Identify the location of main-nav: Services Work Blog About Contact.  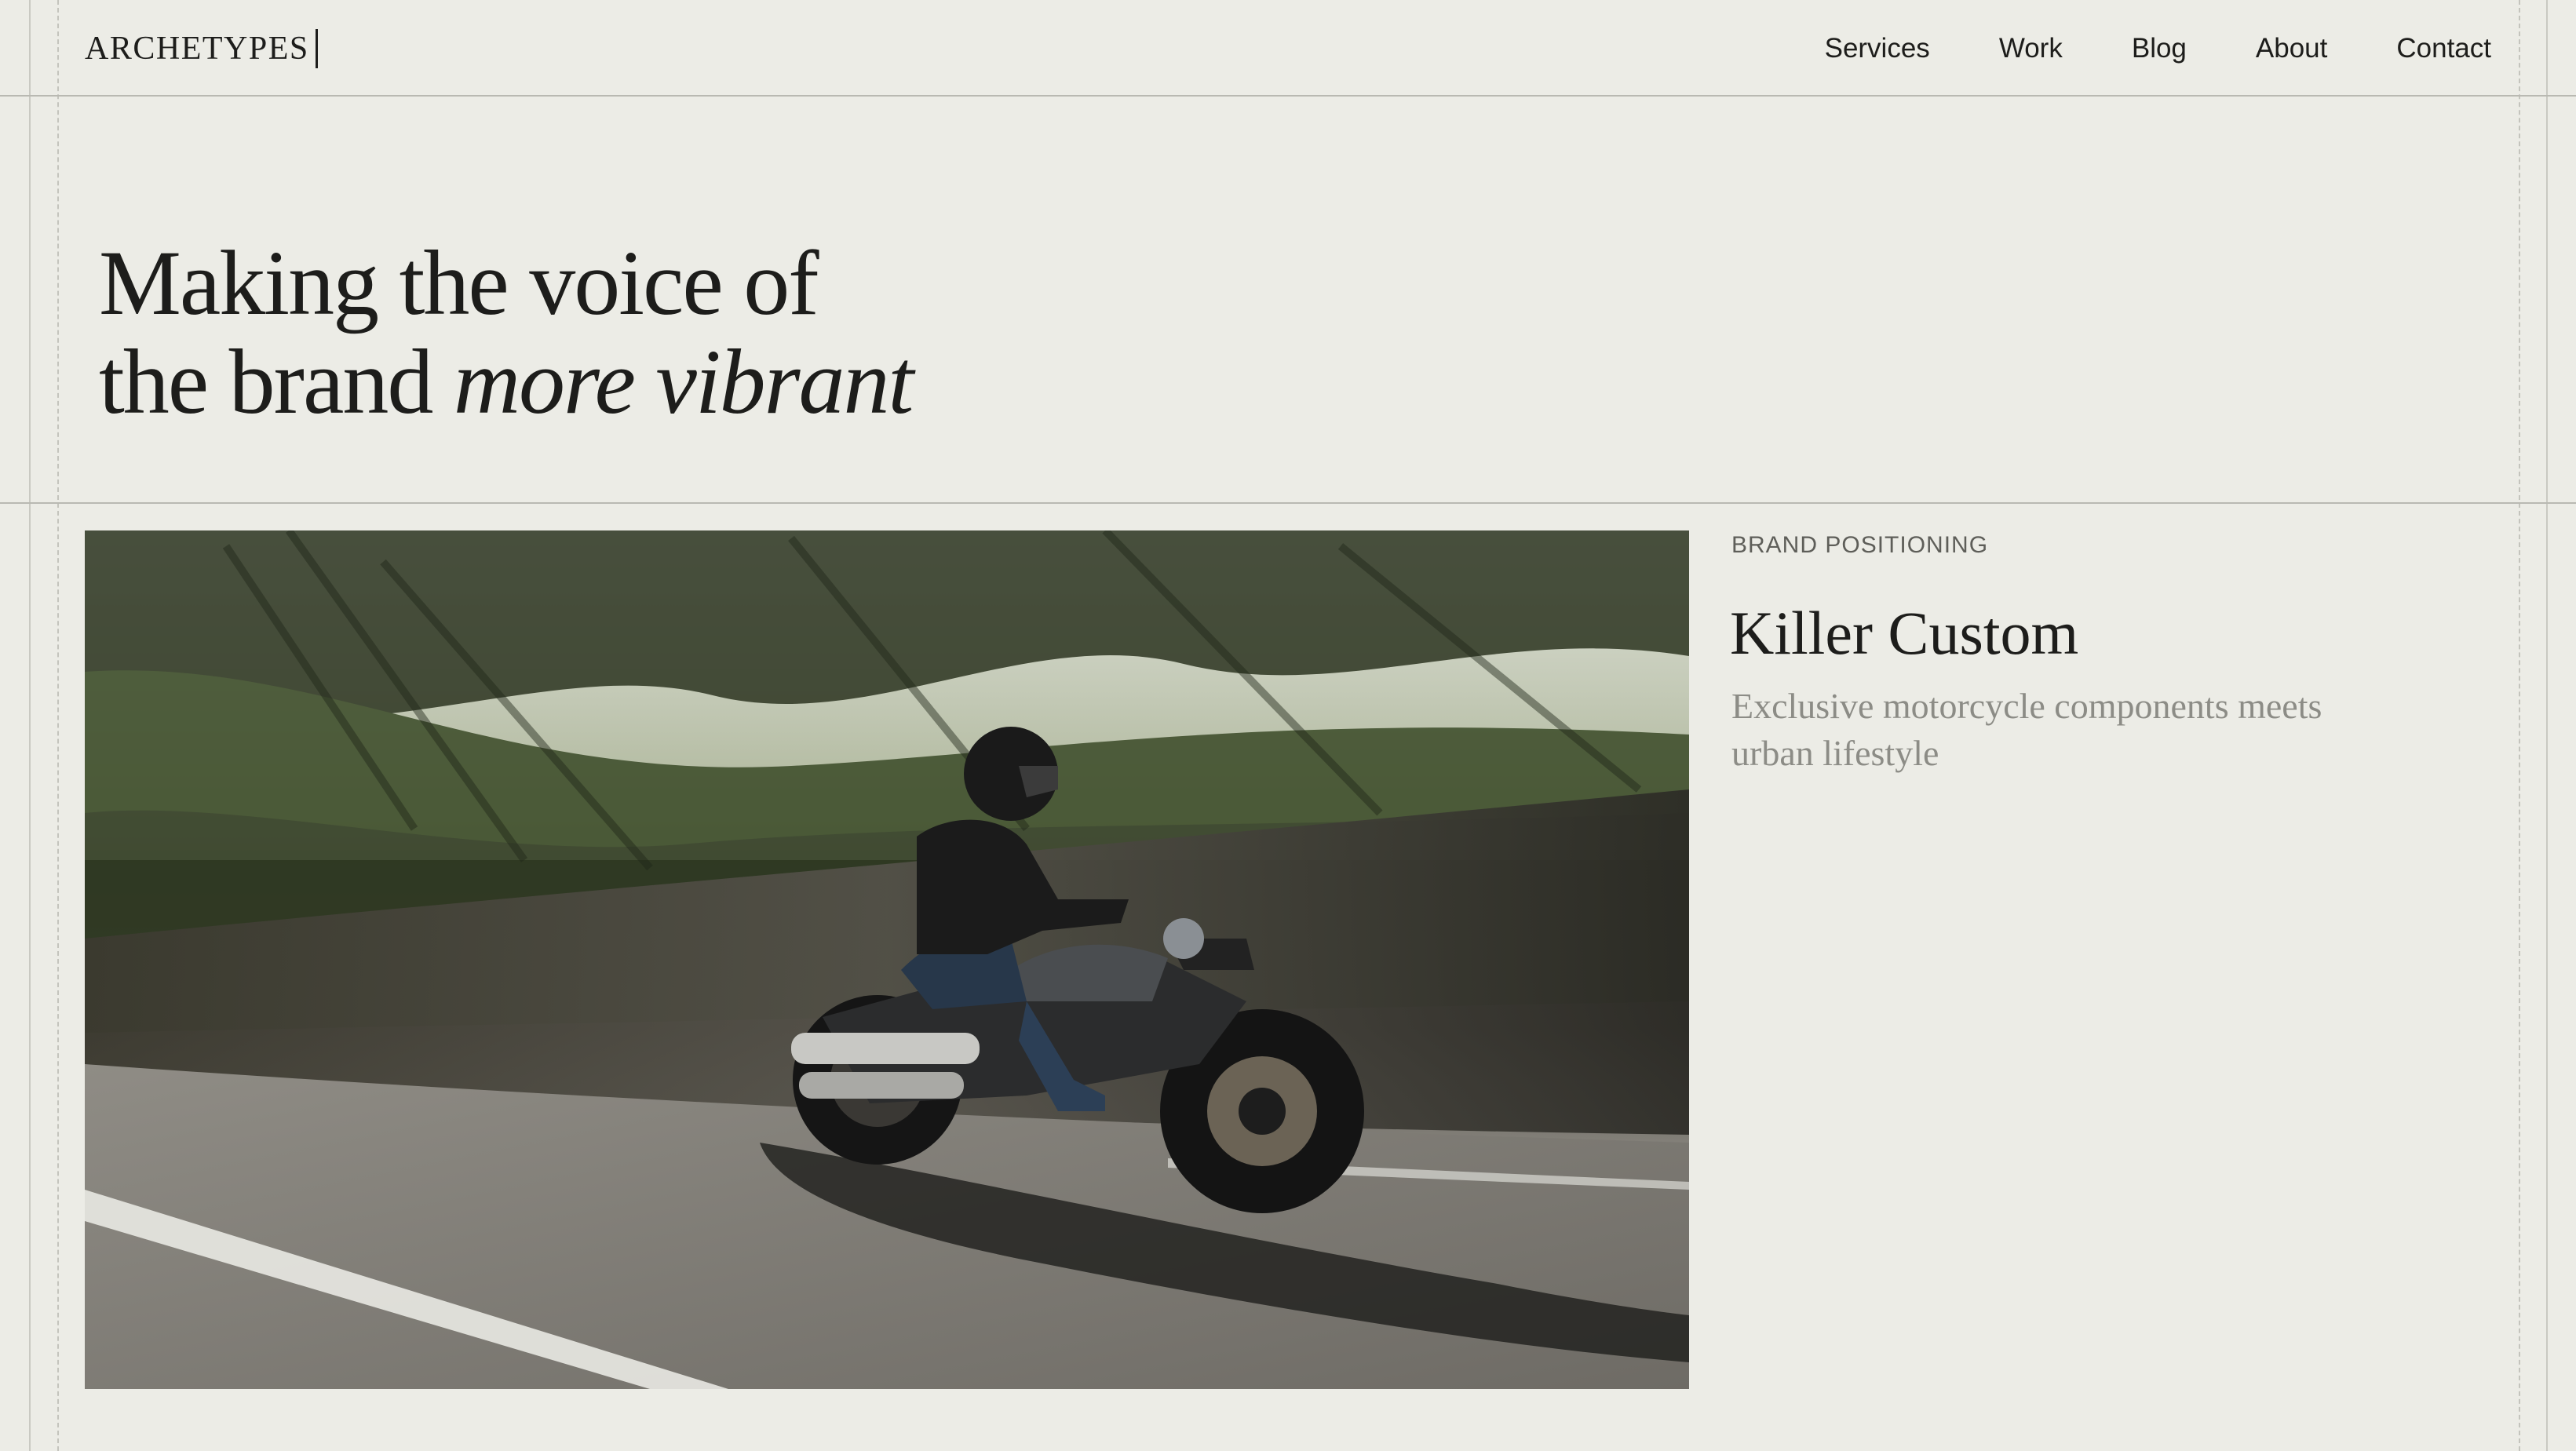
(2158, 48).